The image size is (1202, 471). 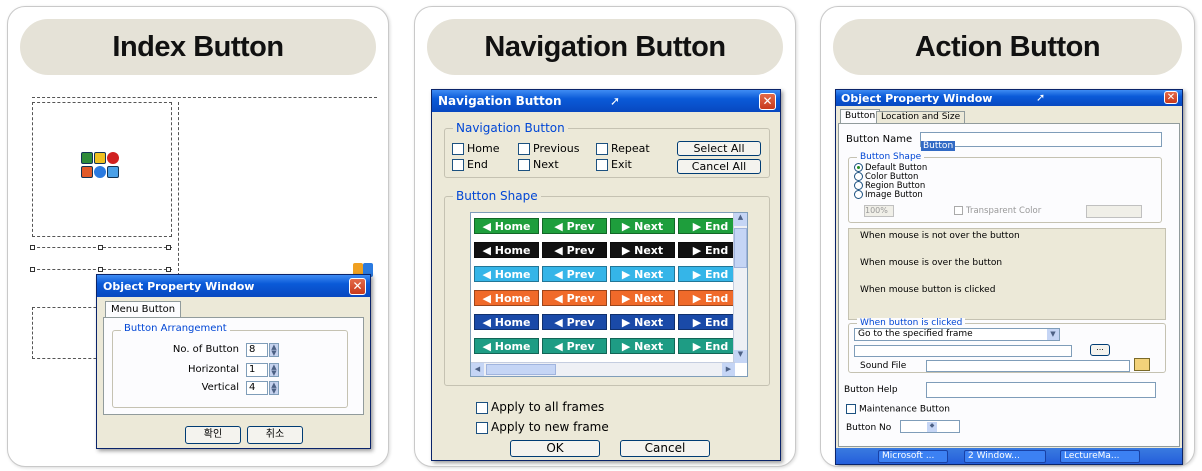 I want to click on panel-title: Index Button, so click(x=198, y=46).